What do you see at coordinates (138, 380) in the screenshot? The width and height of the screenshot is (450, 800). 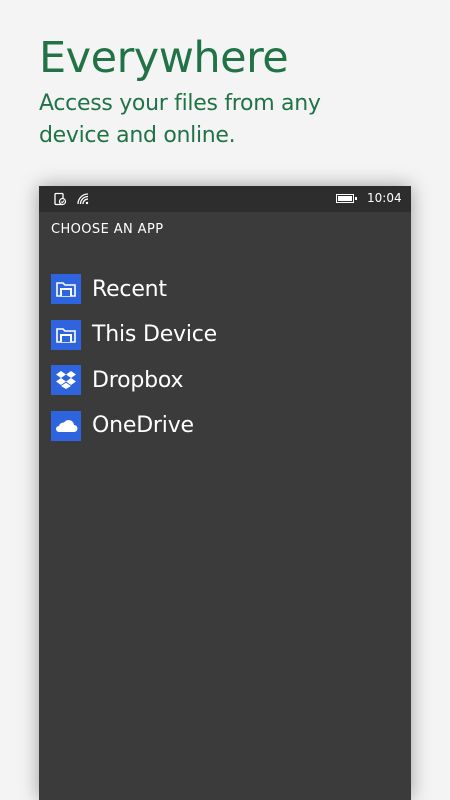 I see `app-item-label: Dropbox` at bounding box center [138, 380].